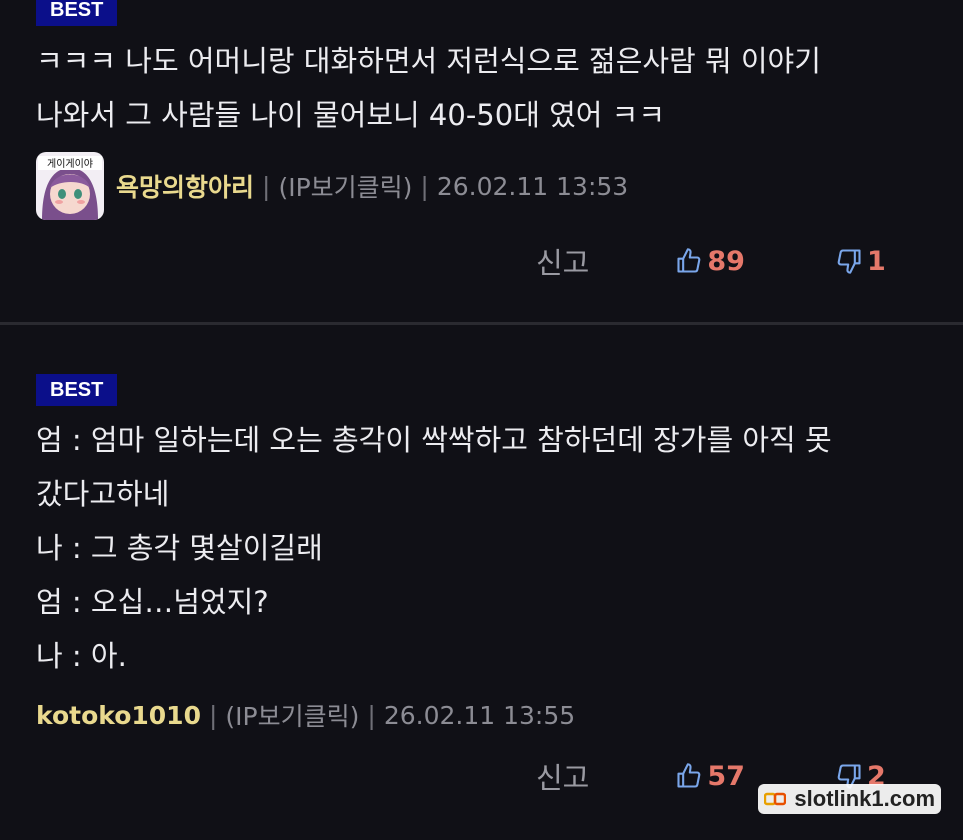 This screenshot has height=840, width=963. Describe the element at coordinates (726, 261) in the screenshot. I see `like-count: 89` at that location.